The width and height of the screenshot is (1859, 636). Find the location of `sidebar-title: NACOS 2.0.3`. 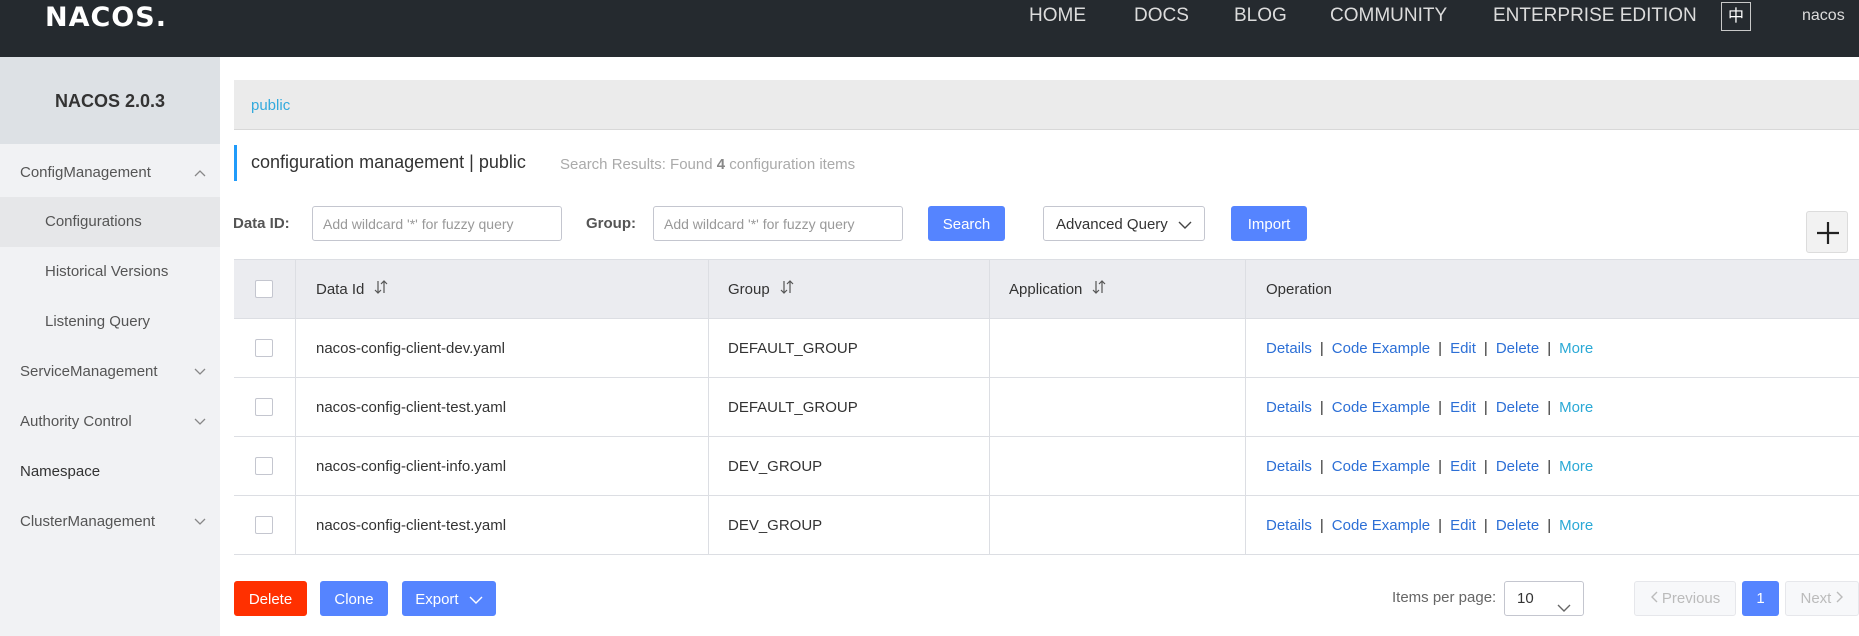

sidebar-title: NACOS 2.0.3 is located at coordinates (110, 100).